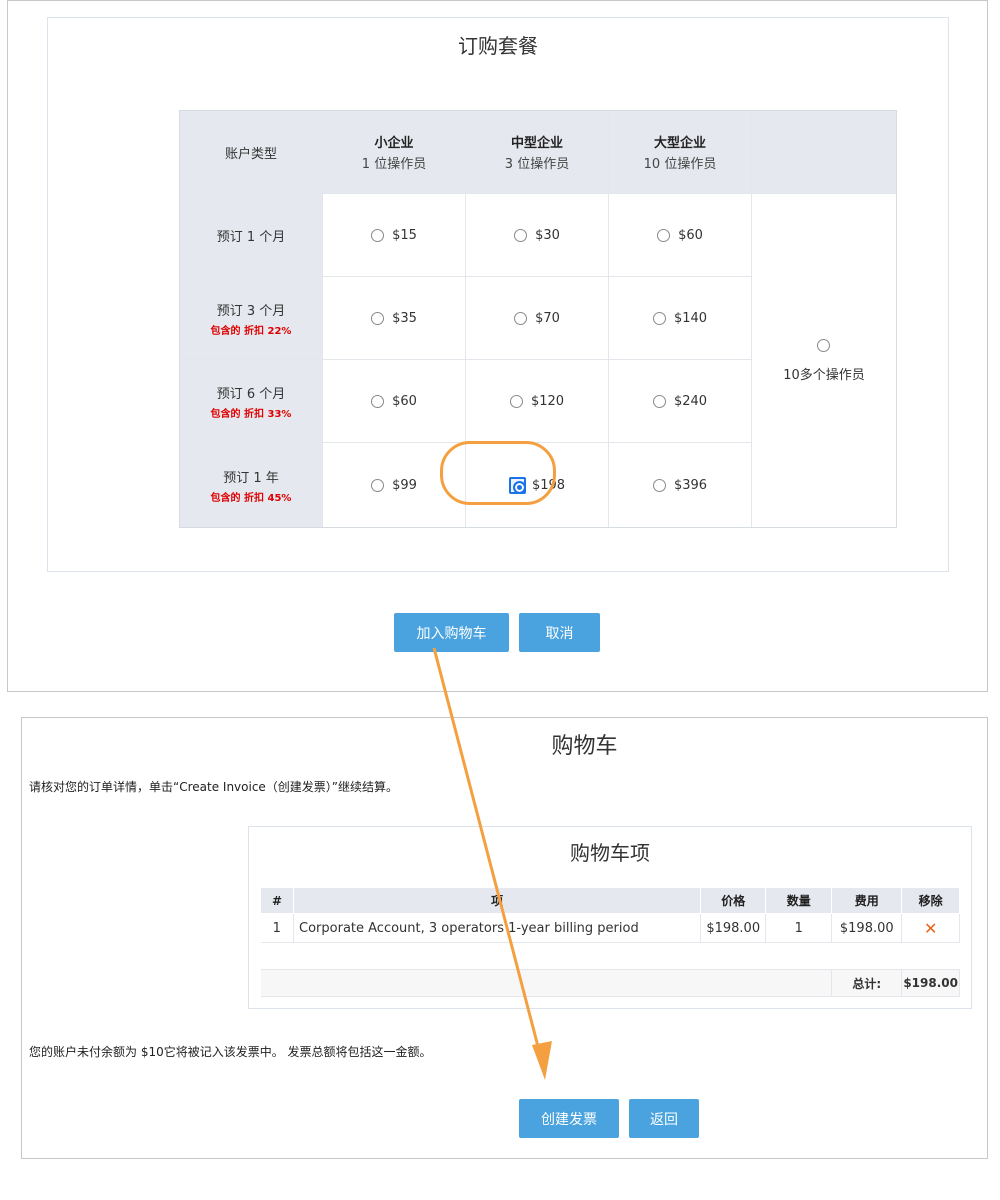  I want to click on price-option-cell: $70, so click(537, 318).